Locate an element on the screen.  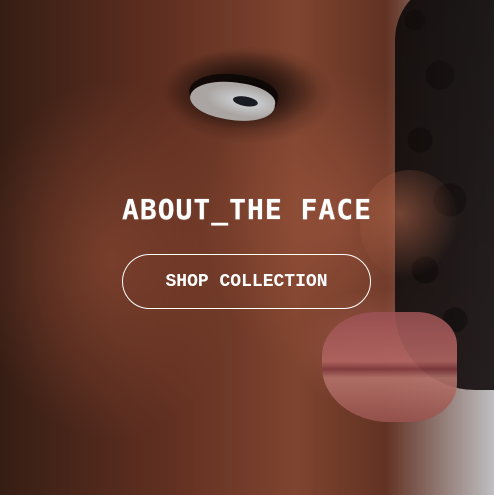
shop-collection-button: SHOP COLLECTION is located at coordinates (246, 281).